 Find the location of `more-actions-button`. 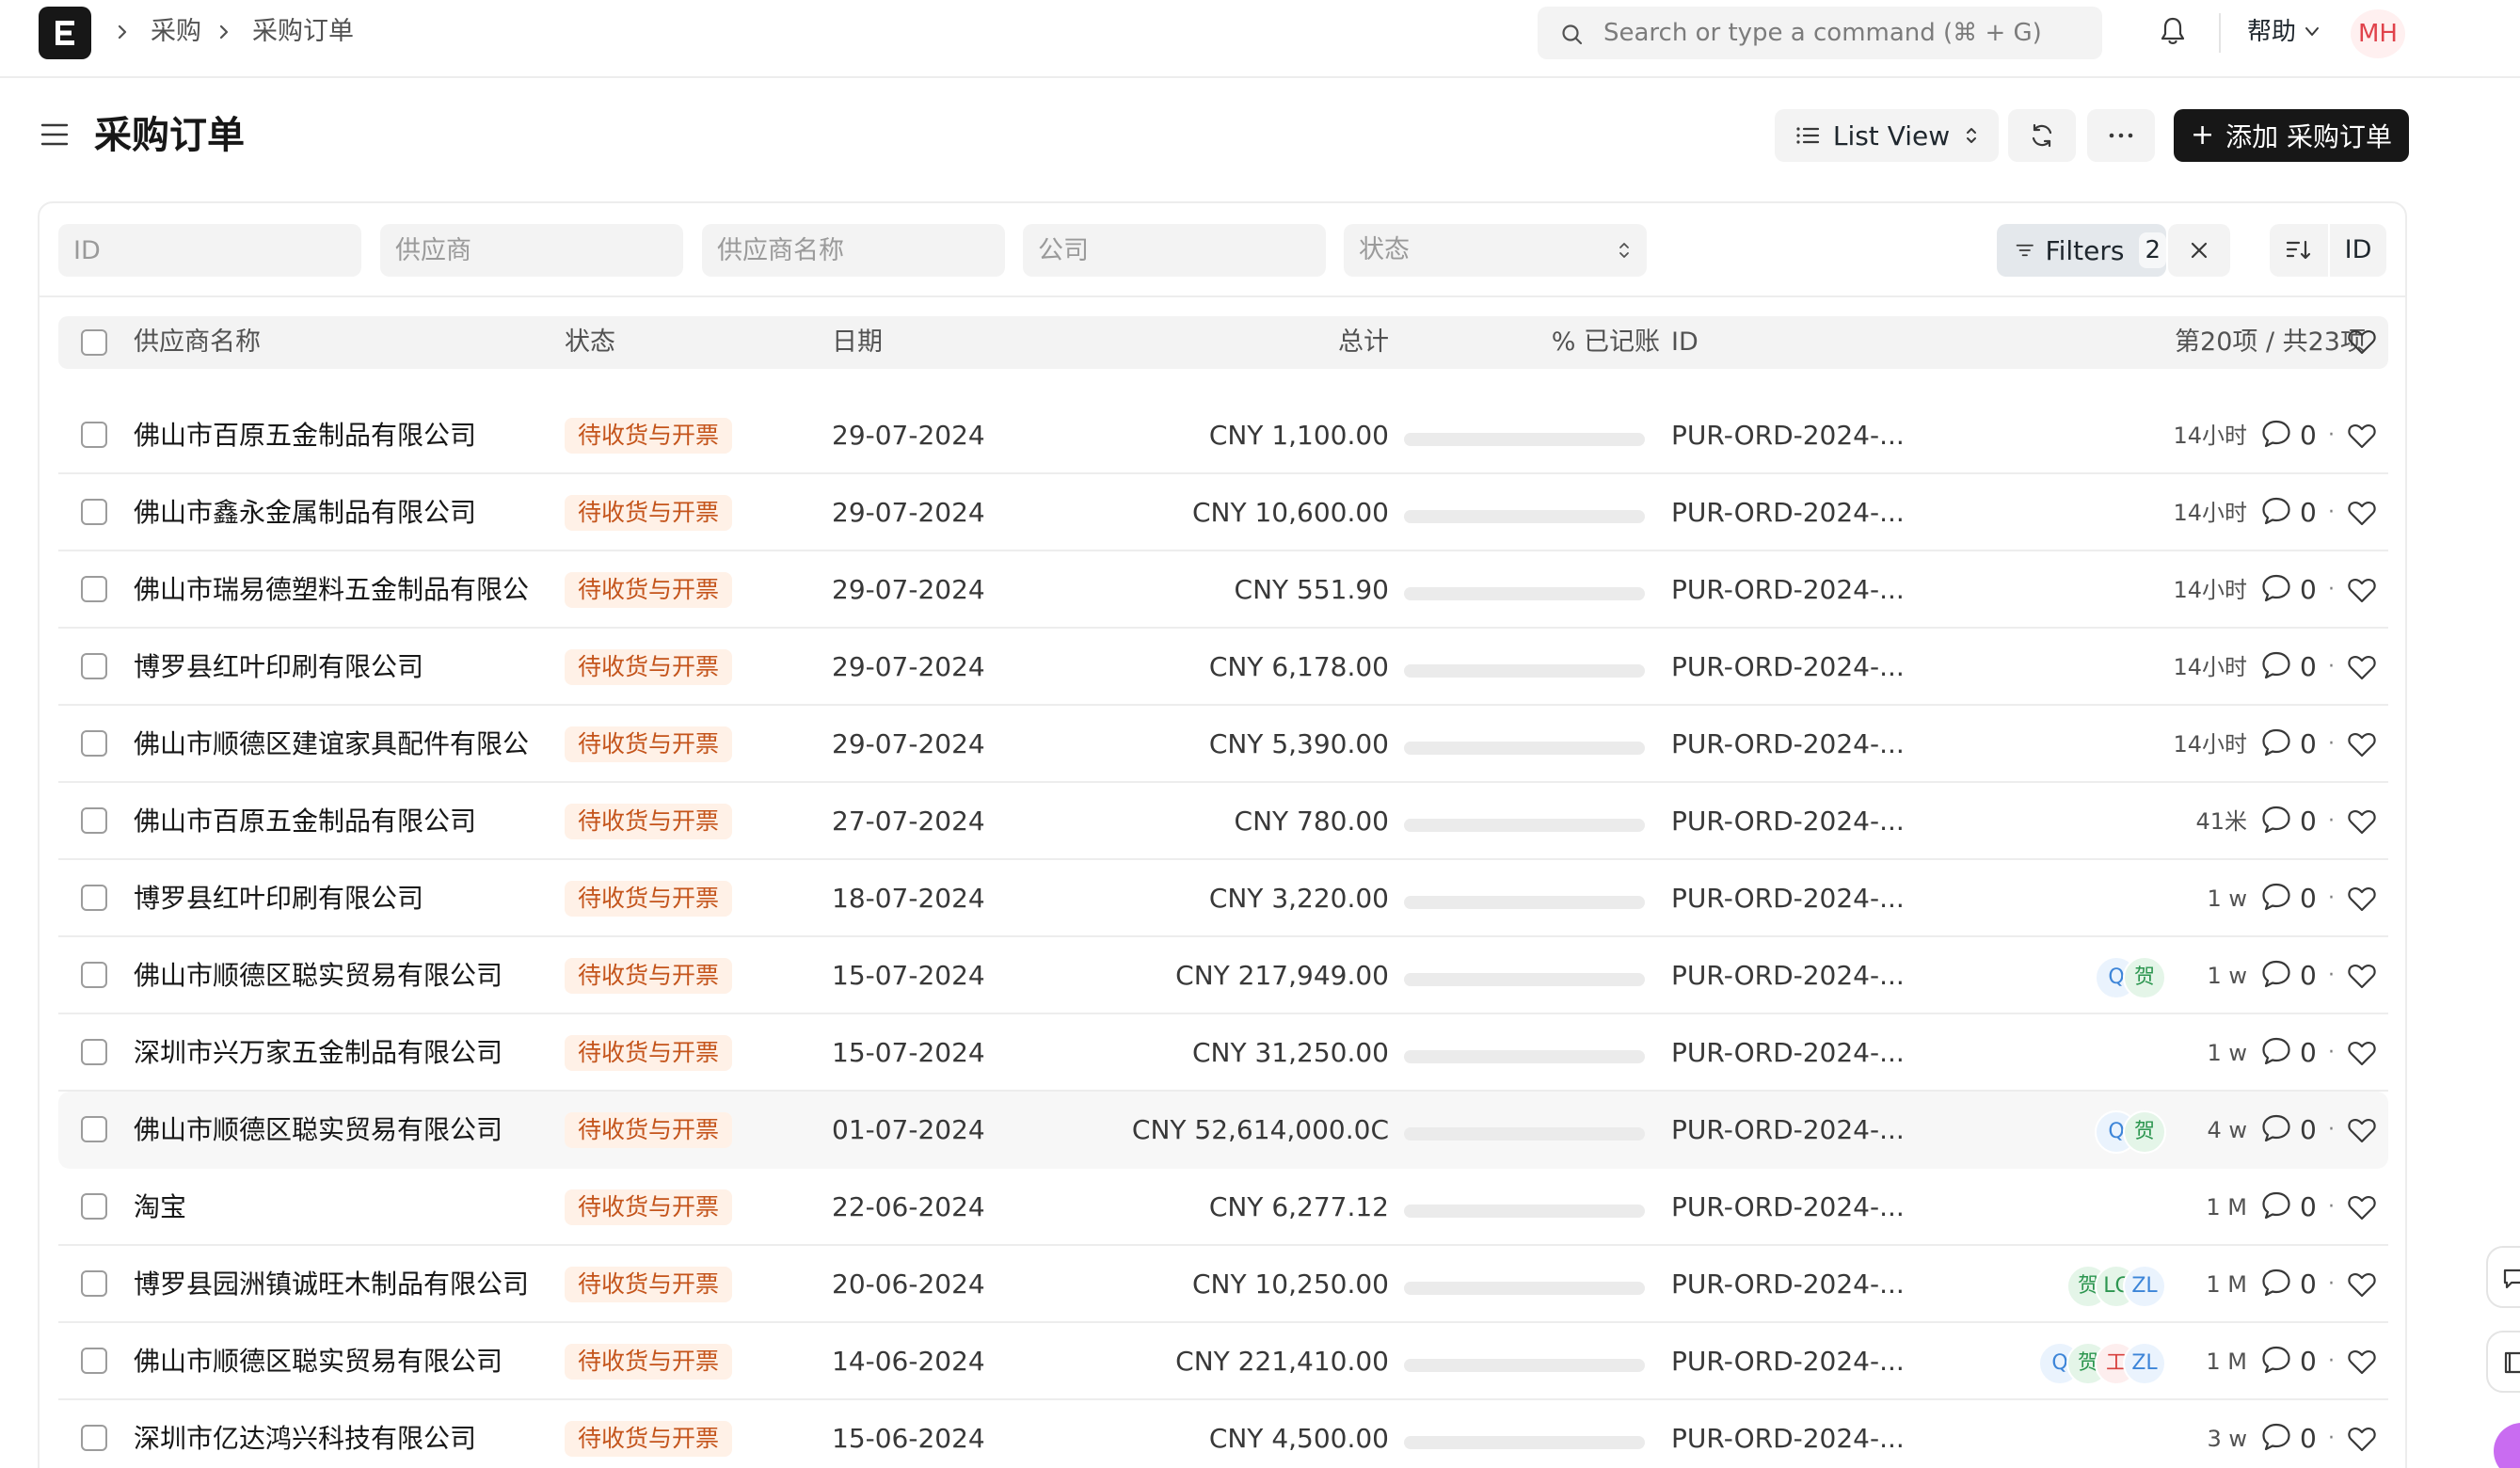

more-actions-button is located at coordinates (2121, 135).